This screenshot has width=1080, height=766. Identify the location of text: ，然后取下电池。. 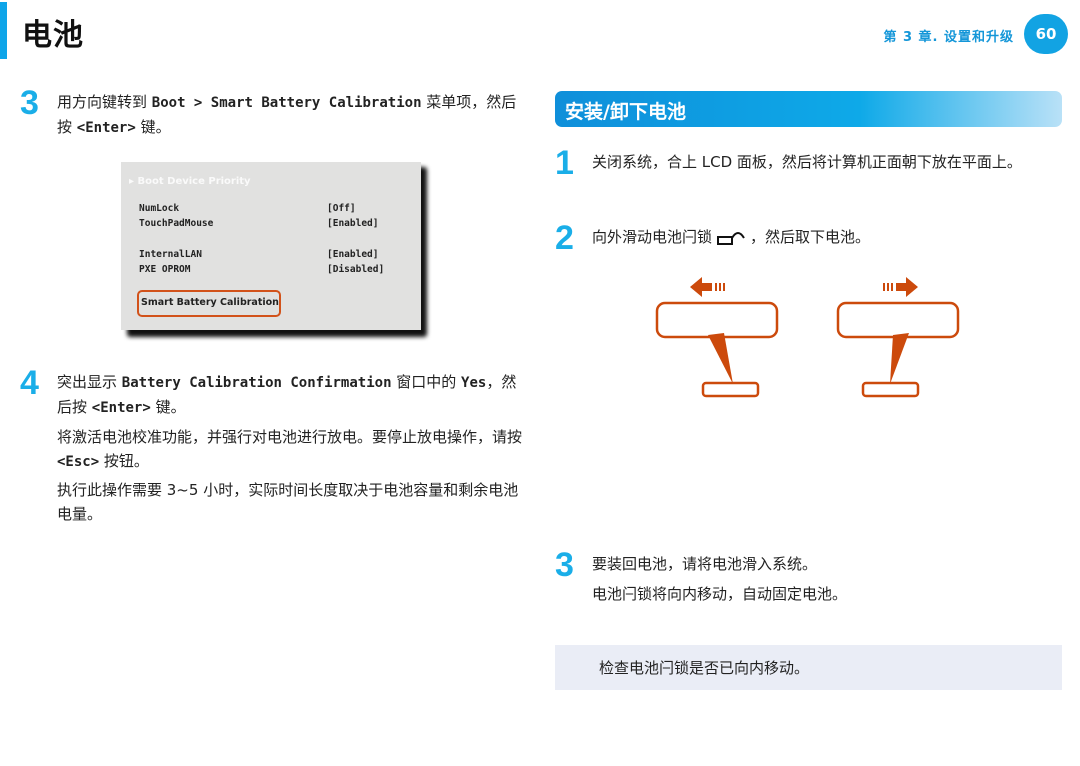
(810, 237).